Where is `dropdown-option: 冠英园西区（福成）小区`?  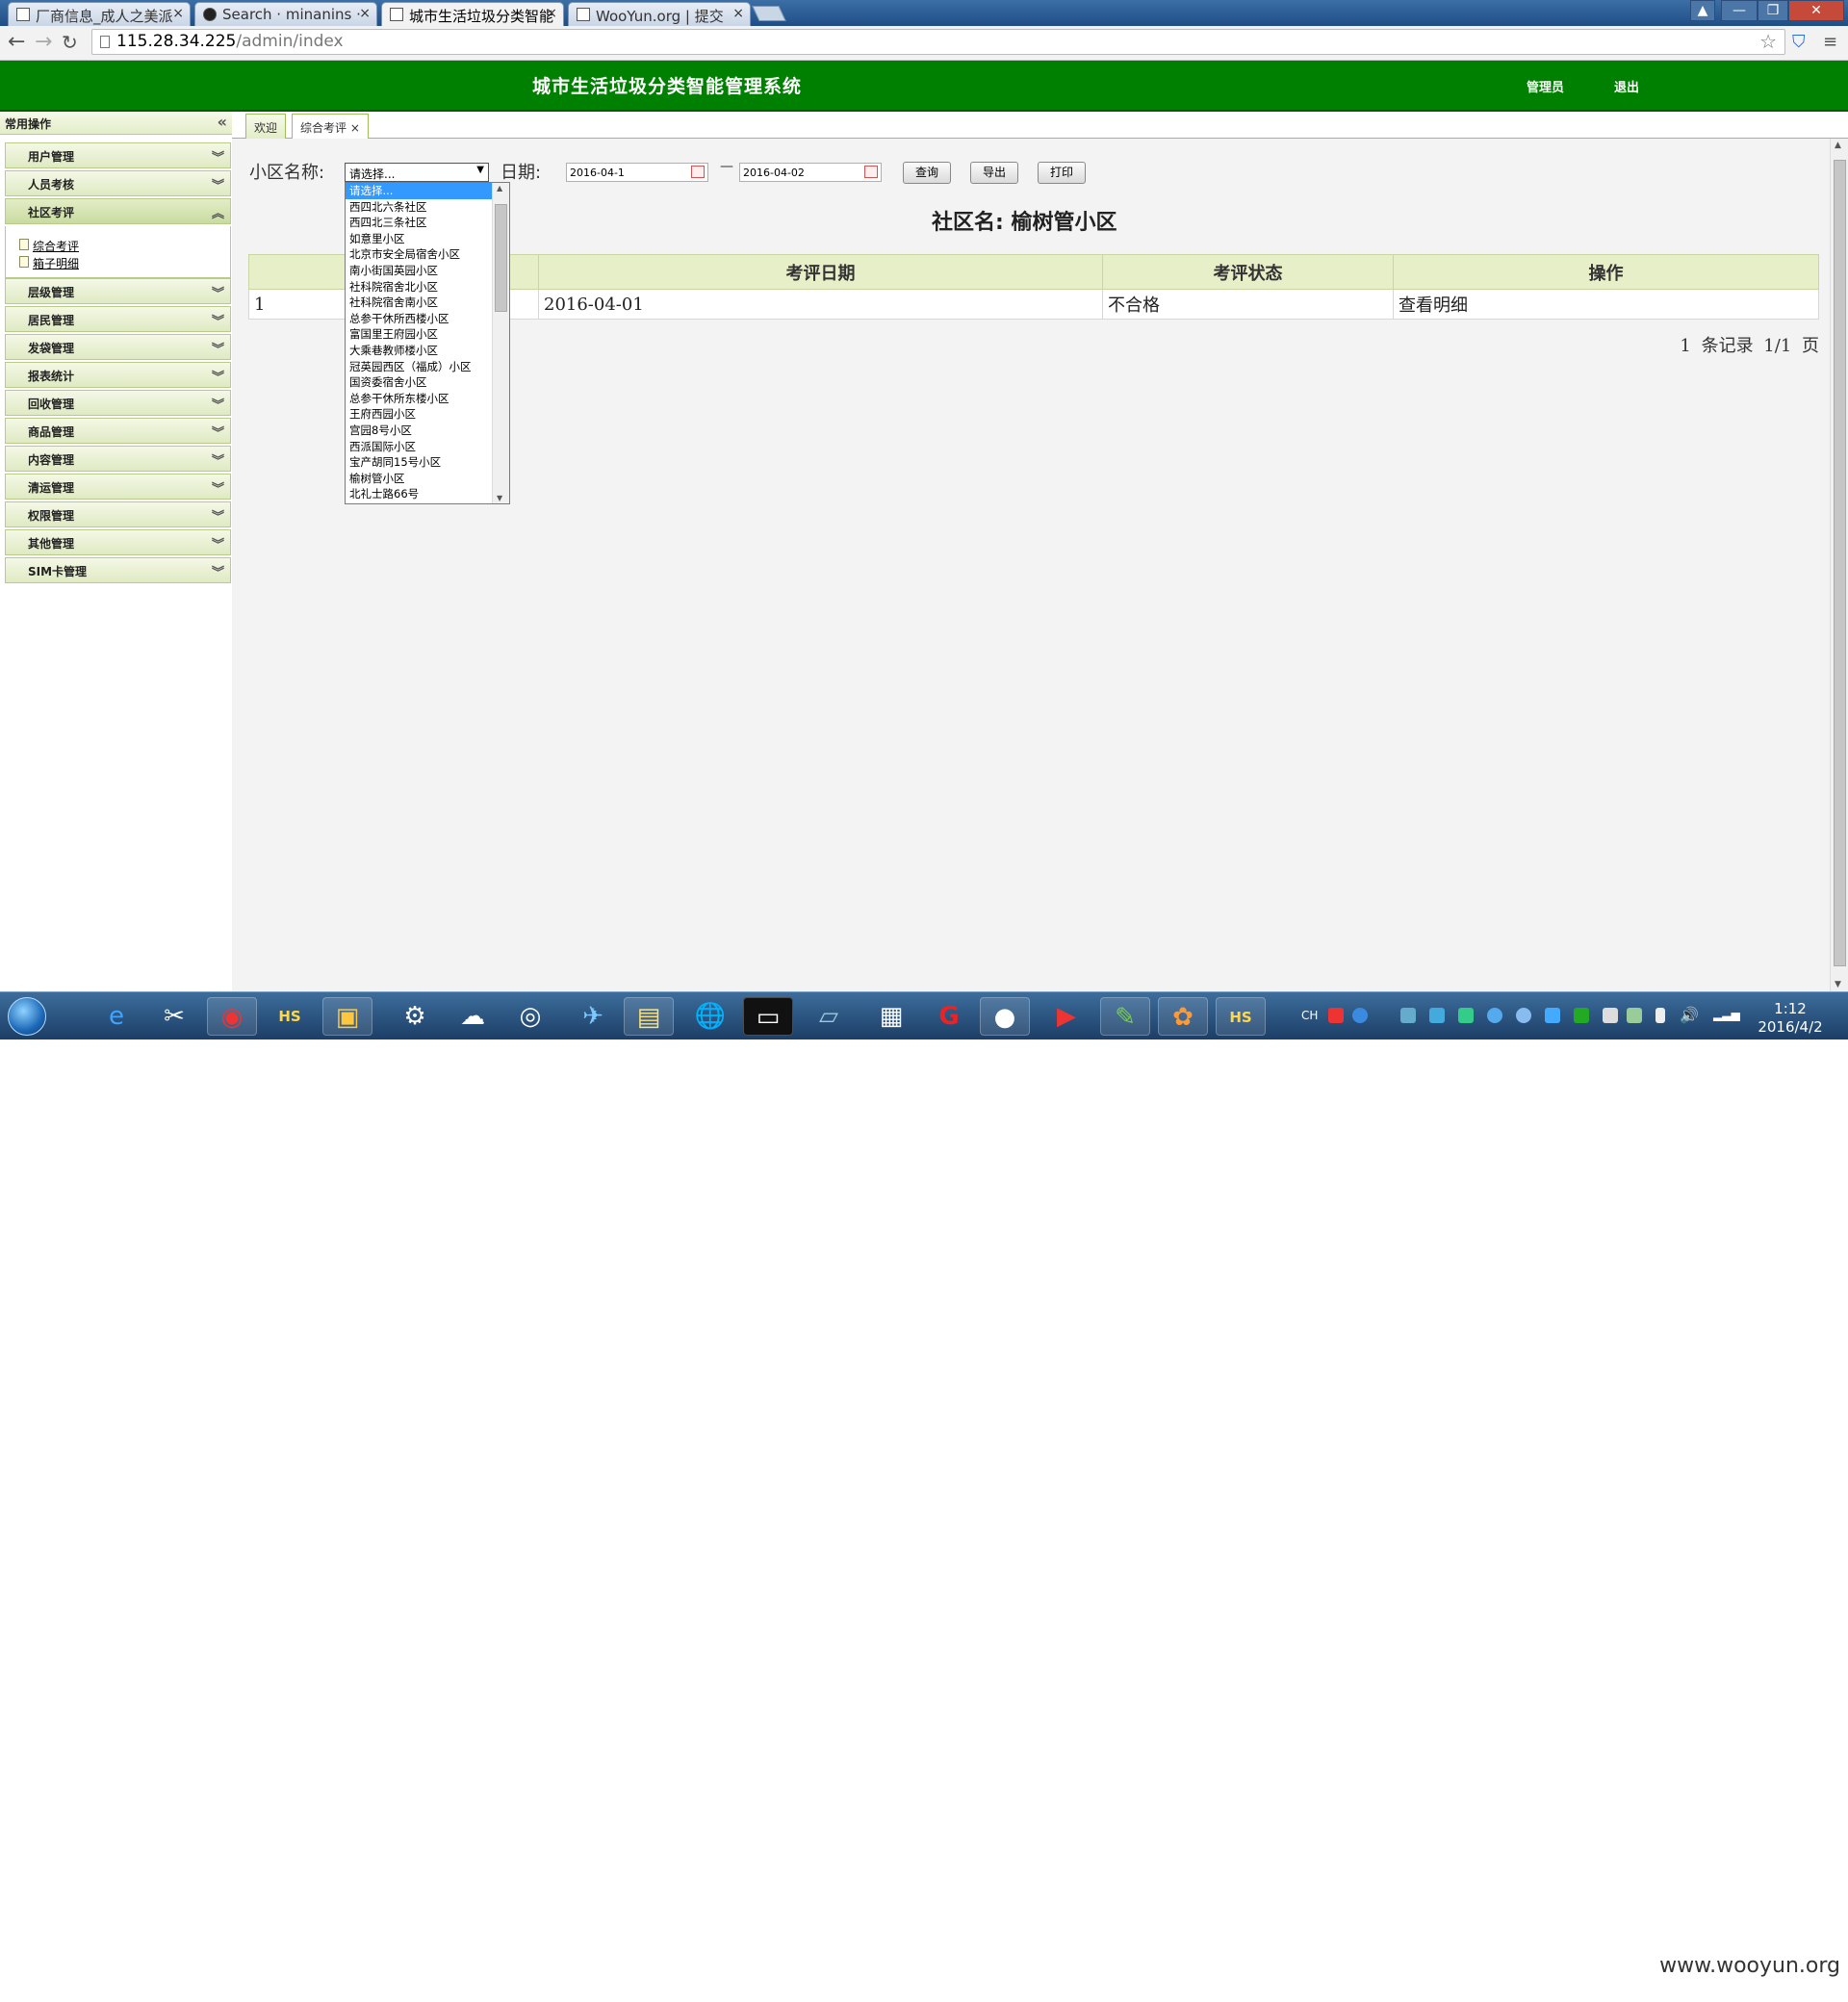 dropdown-option: 冠英园西区（福成）小区 is located at coordinates (427, 366).